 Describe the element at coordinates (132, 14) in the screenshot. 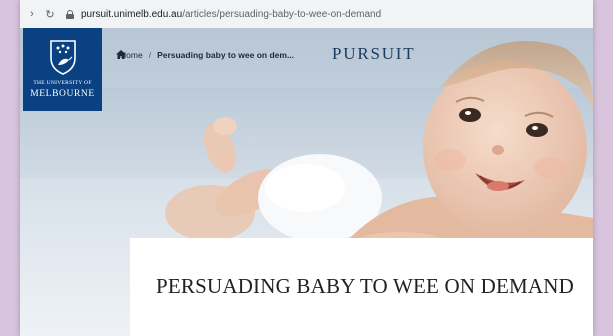

I see `url-domain: pursuit.unimelb.edu.au` at that location.